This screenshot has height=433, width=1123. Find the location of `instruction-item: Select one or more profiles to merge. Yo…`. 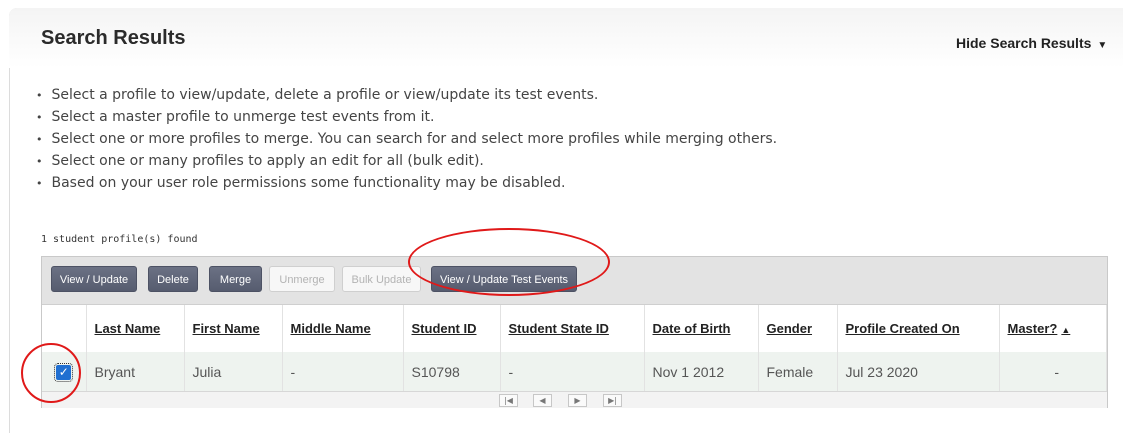

instruction-item: Select one or more profiles to merge. Yo… is located at coordinates (407, 139).